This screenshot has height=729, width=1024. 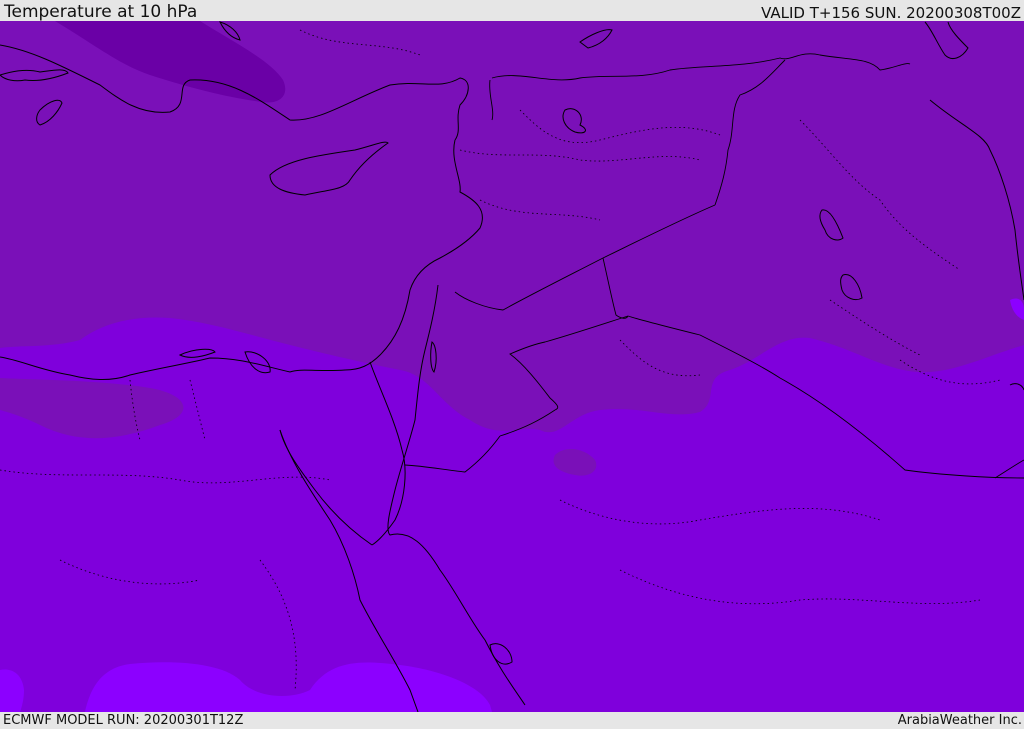 I want to click on credit-text: ArabiaWeather Inc., so click(x=959, y=720).